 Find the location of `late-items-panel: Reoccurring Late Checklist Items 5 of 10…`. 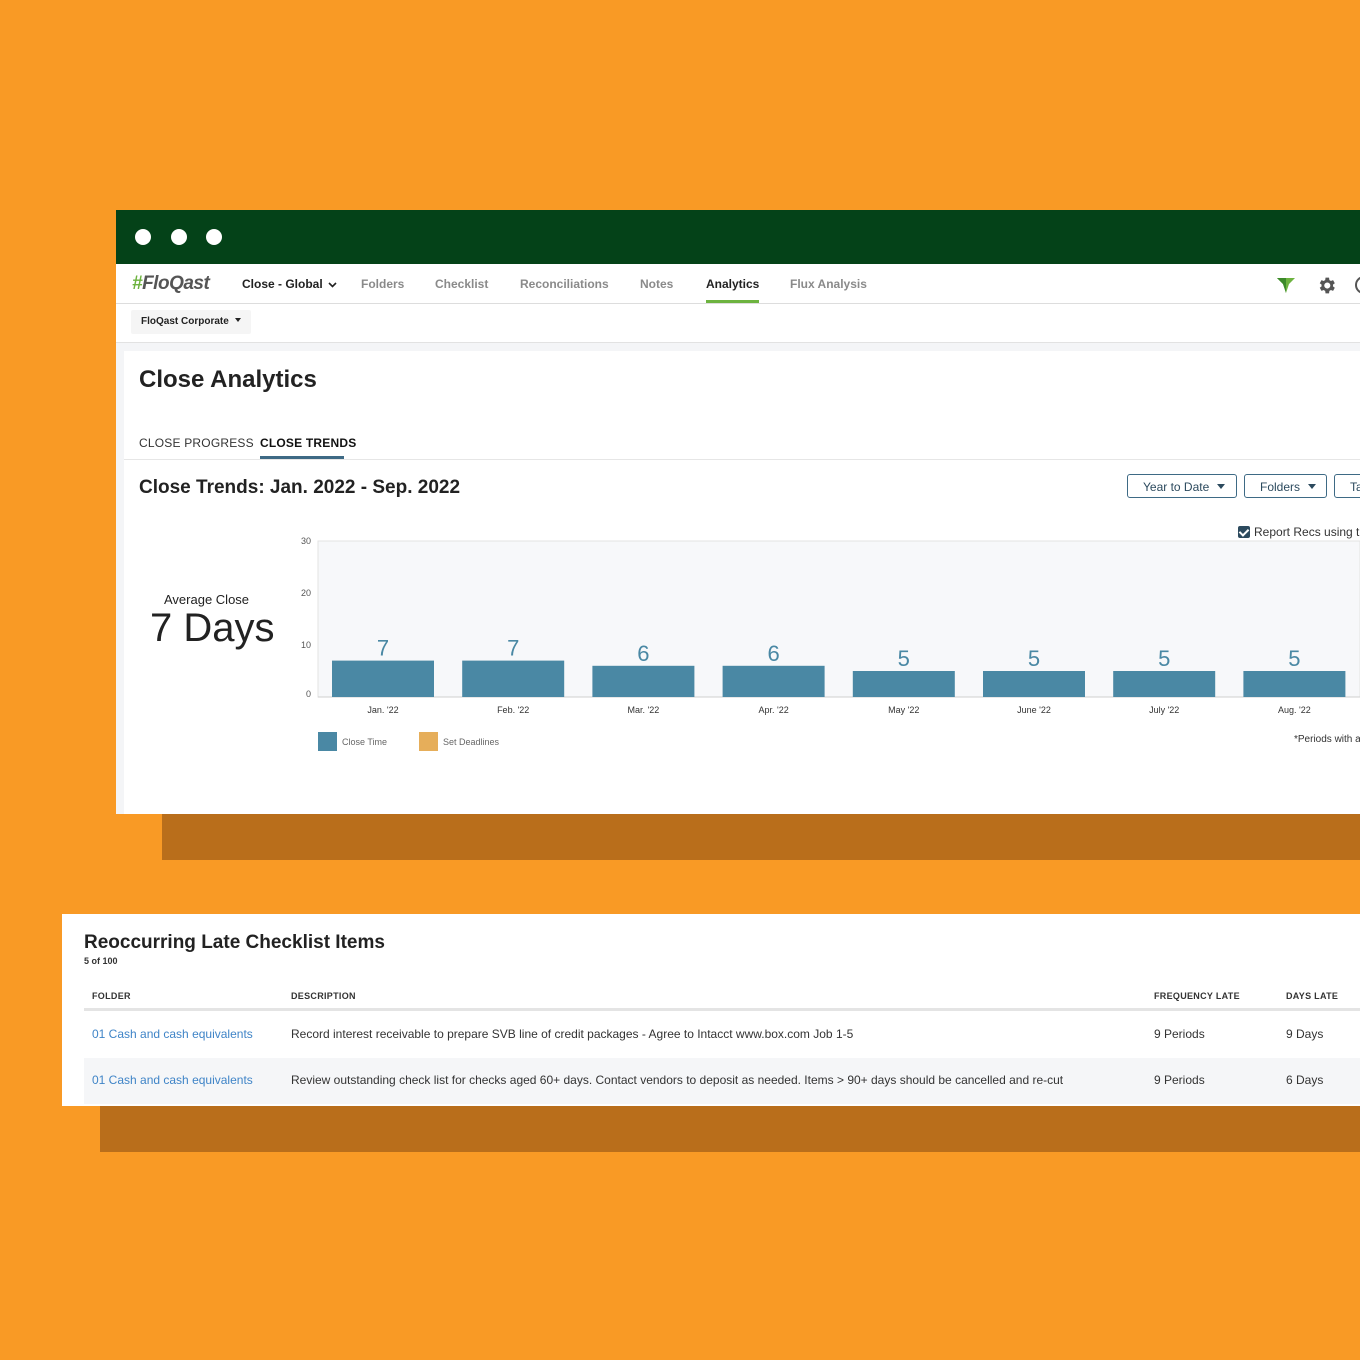

late-items-panel: Reoccurring Late Checklist Items 5 of 10… is located at coordinates (711, 1010).